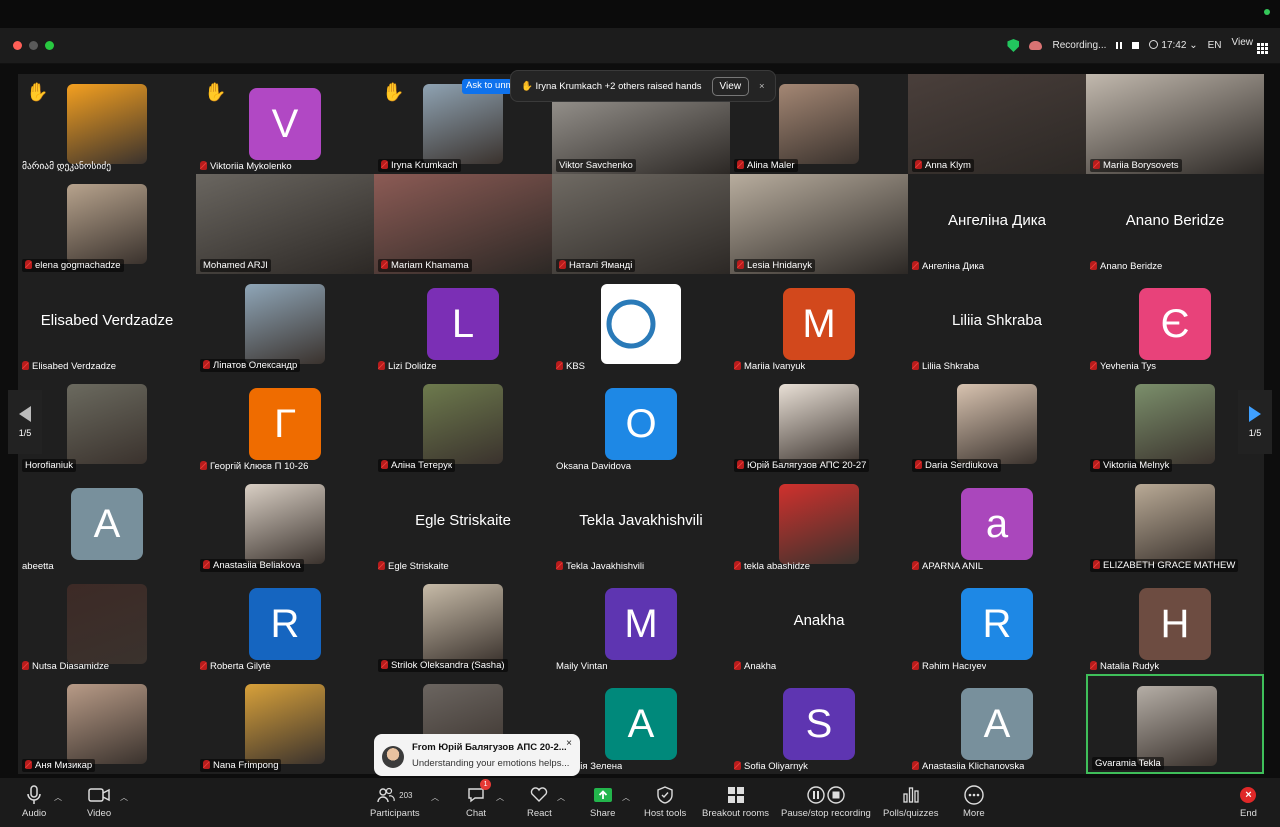 This screenshot has height=827, width=1280. I want to click on participant-tile: KBS, so click(641, 324).